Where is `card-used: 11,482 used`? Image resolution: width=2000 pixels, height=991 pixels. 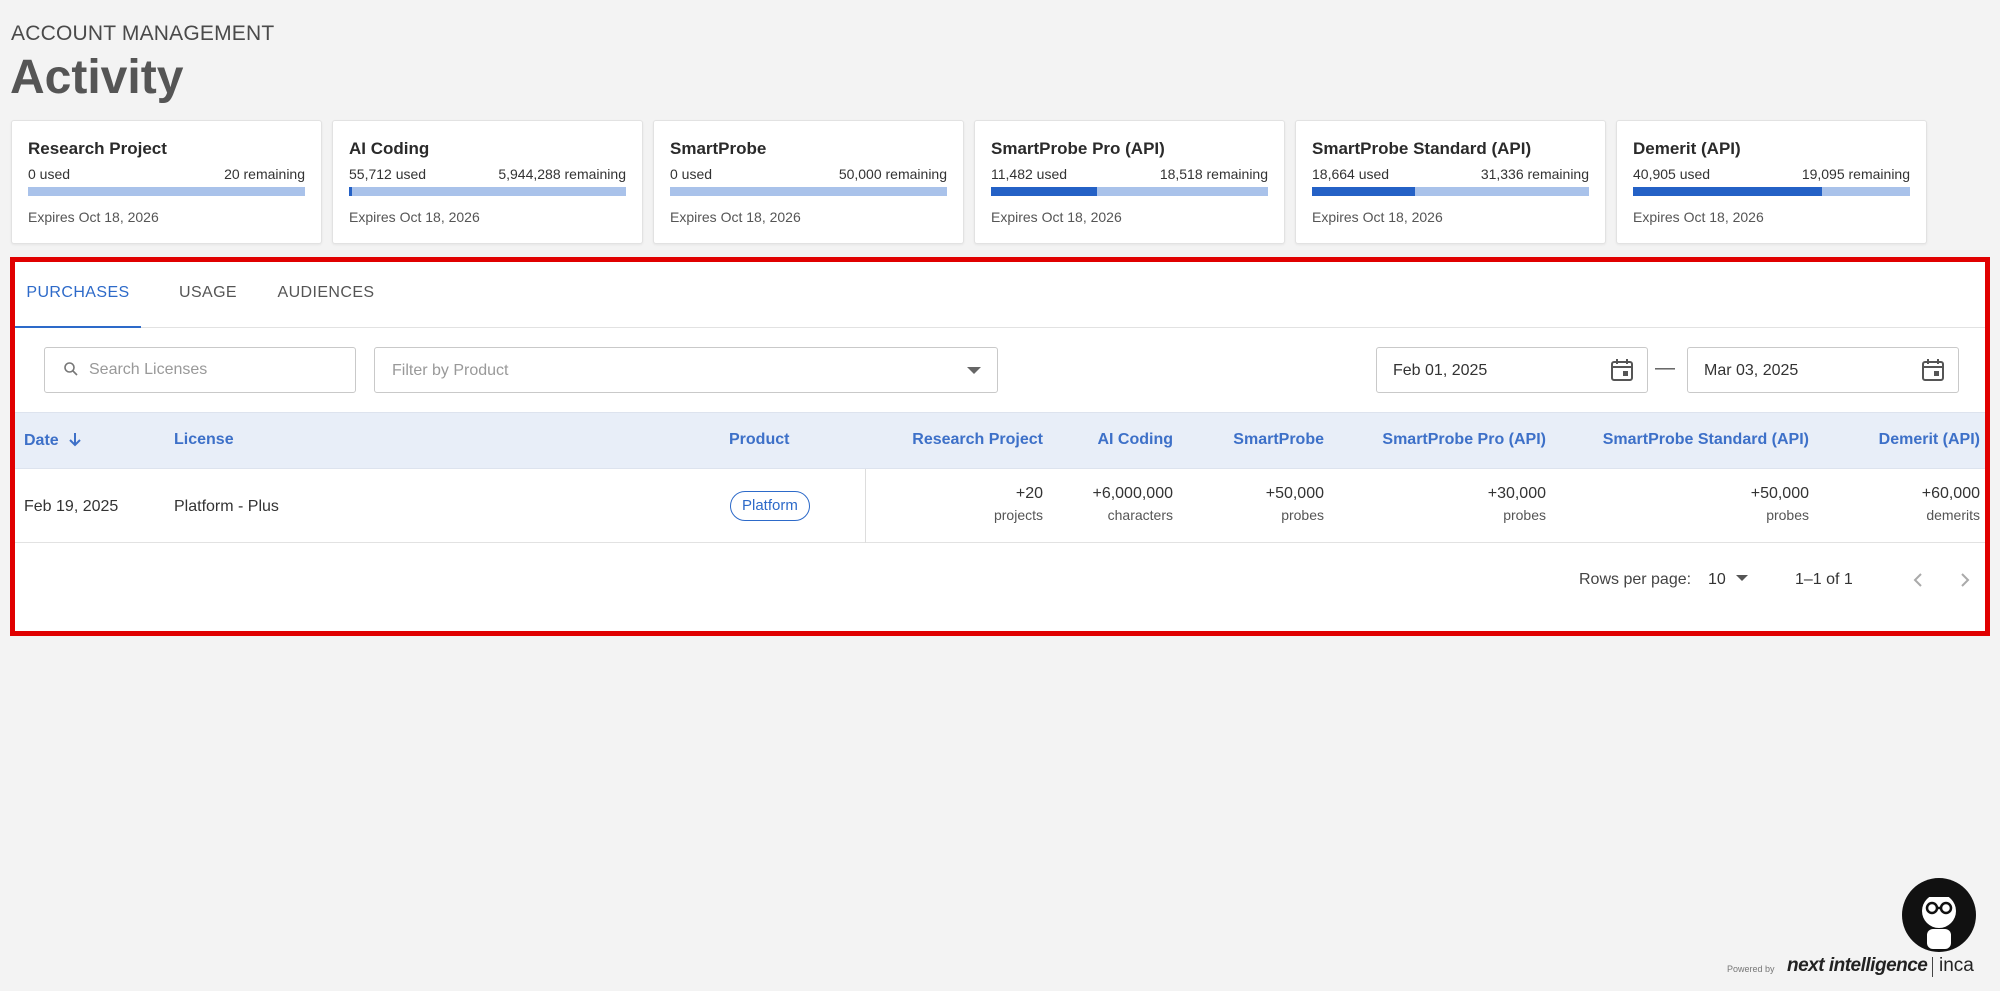
card-used: 11,482 used is located at coordinates (1029, 174).